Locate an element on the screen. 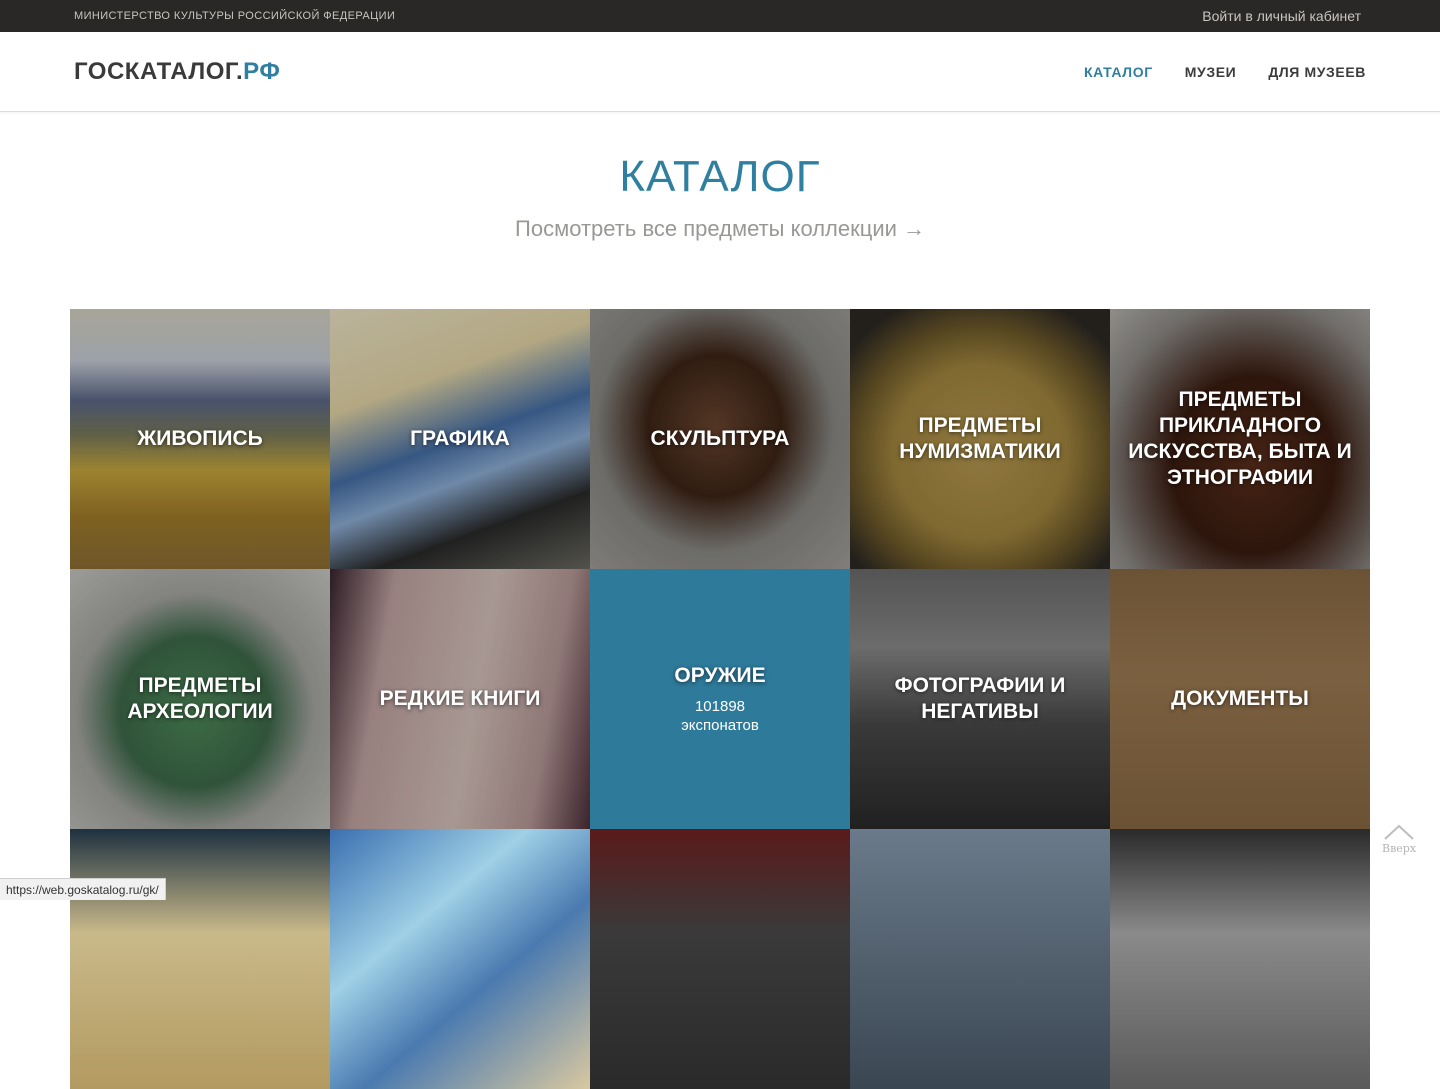  back-to-top-button: Вверх is located at coordinates (1399, 839).